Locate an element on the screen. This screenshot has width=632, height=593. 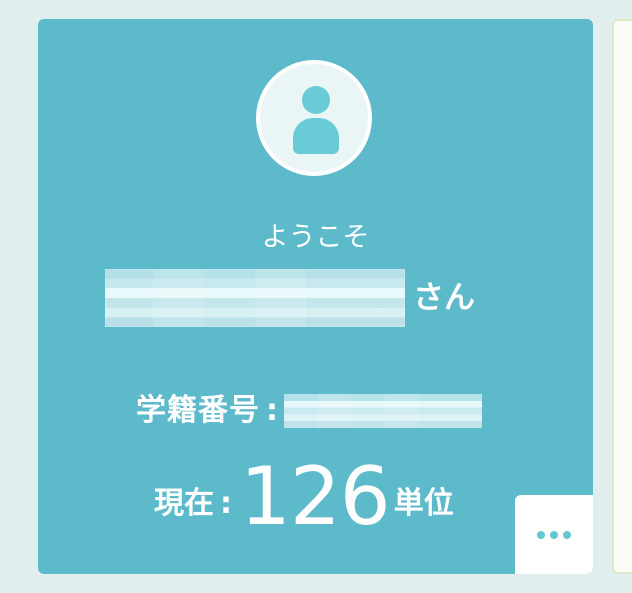
student-name-row: さん is located at coordinates (290, 298).